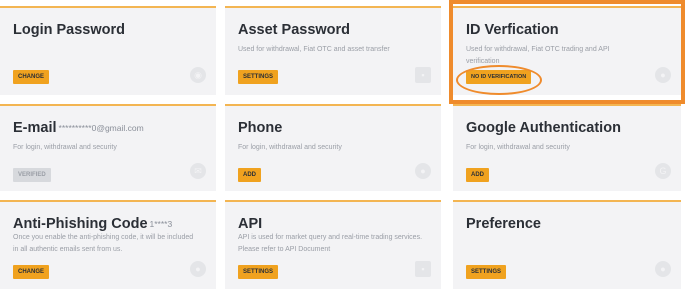 Image resolution: width=700 pixels, height=293 pixels. What do you see at coordinates (477, 175) in the screenshot?
I see `add-google-auth-button: ADD` at bounding box center [477, 175].